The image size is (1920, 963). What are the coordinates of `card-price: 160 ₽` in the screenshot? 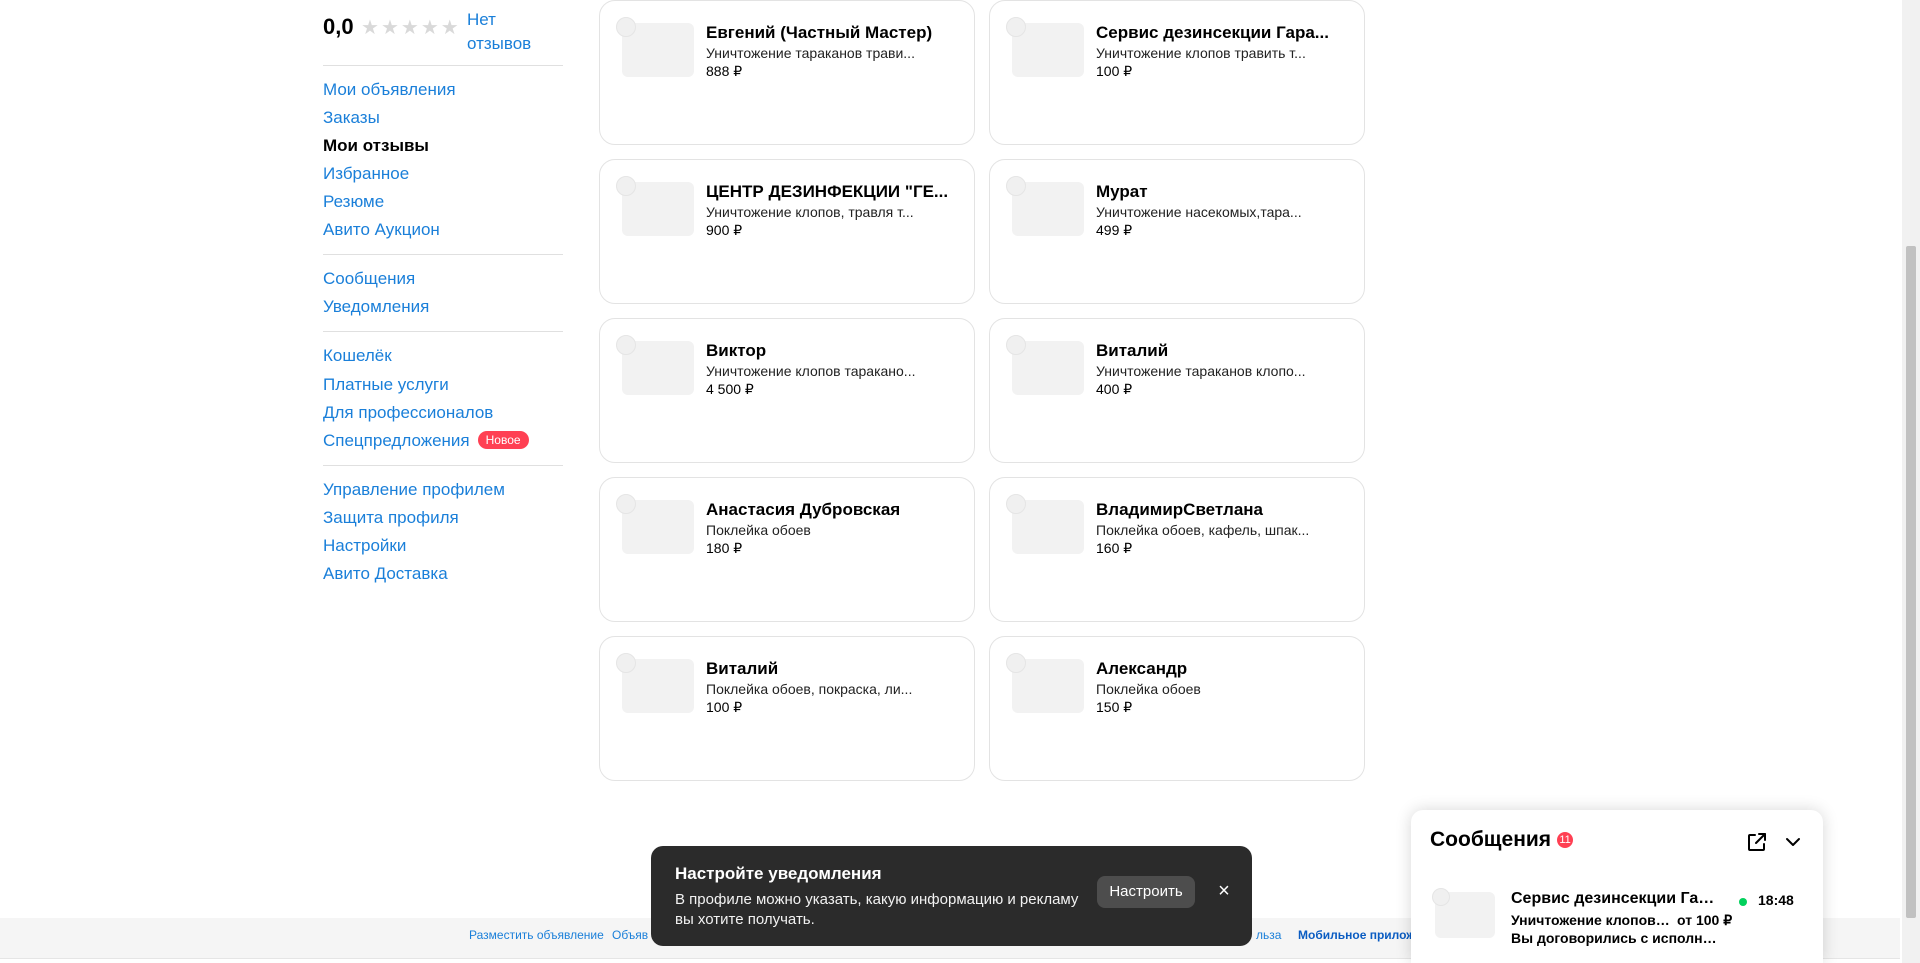 It's located at (1114, 548).